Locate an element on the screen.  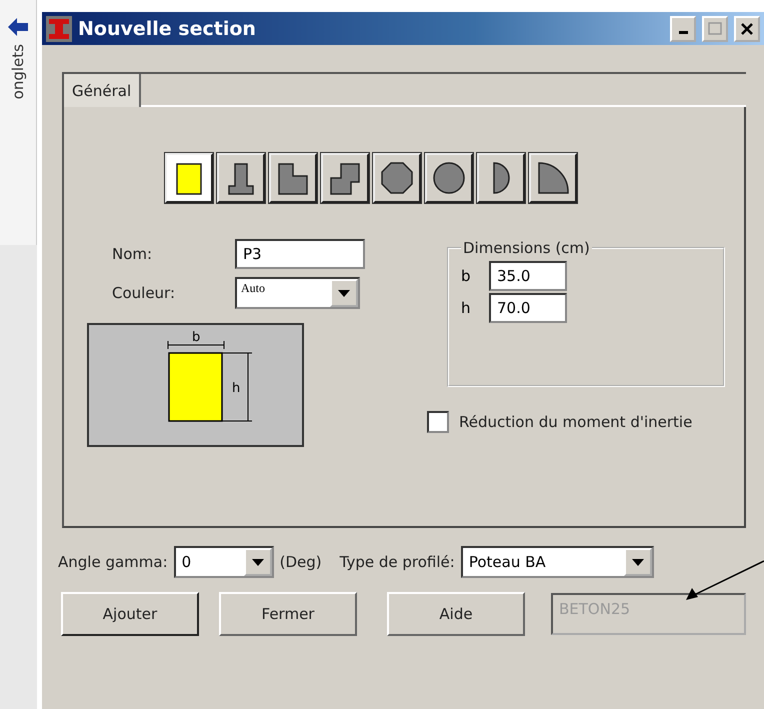
dialog-button: Fermer is located at coordinates (288, 614).